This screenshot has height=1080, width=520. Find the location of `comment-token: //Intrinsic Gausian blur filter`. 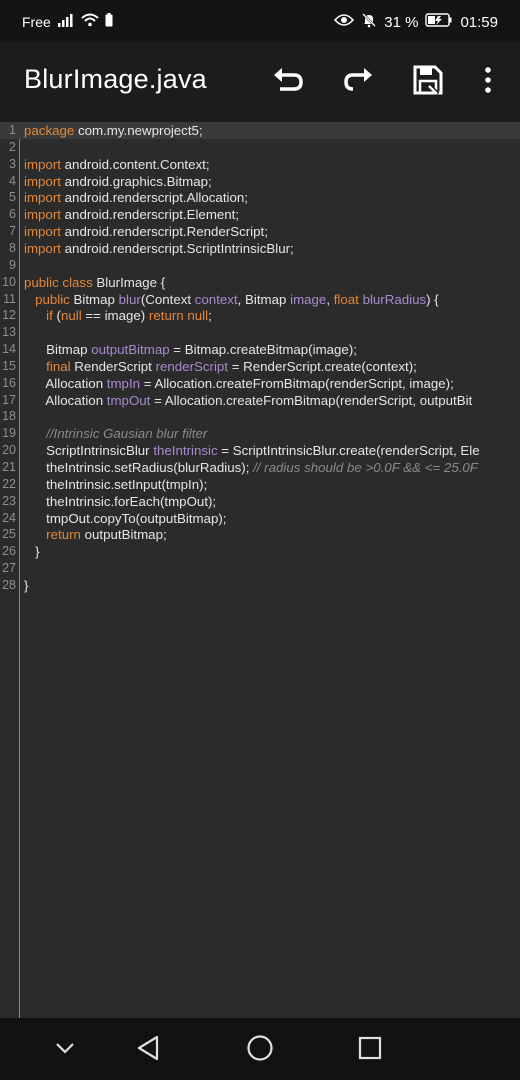

comment-token: //Intrinsic Gausian blur filter is located at coordinates (127, 434).